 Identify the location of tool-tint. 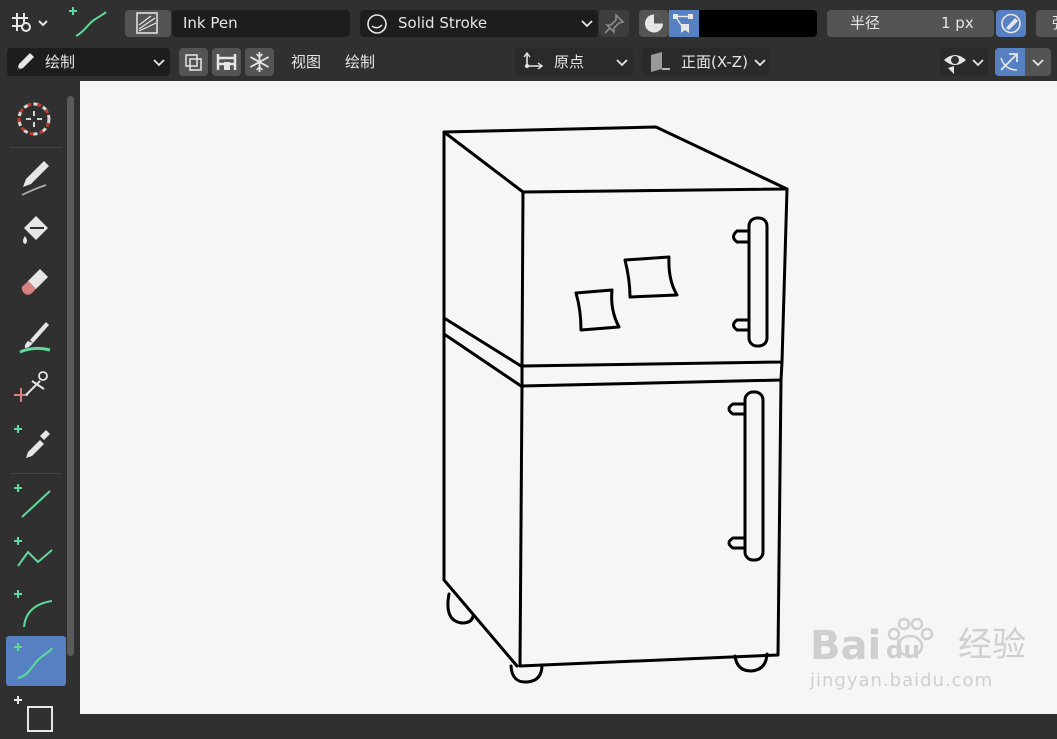
(36, 337).